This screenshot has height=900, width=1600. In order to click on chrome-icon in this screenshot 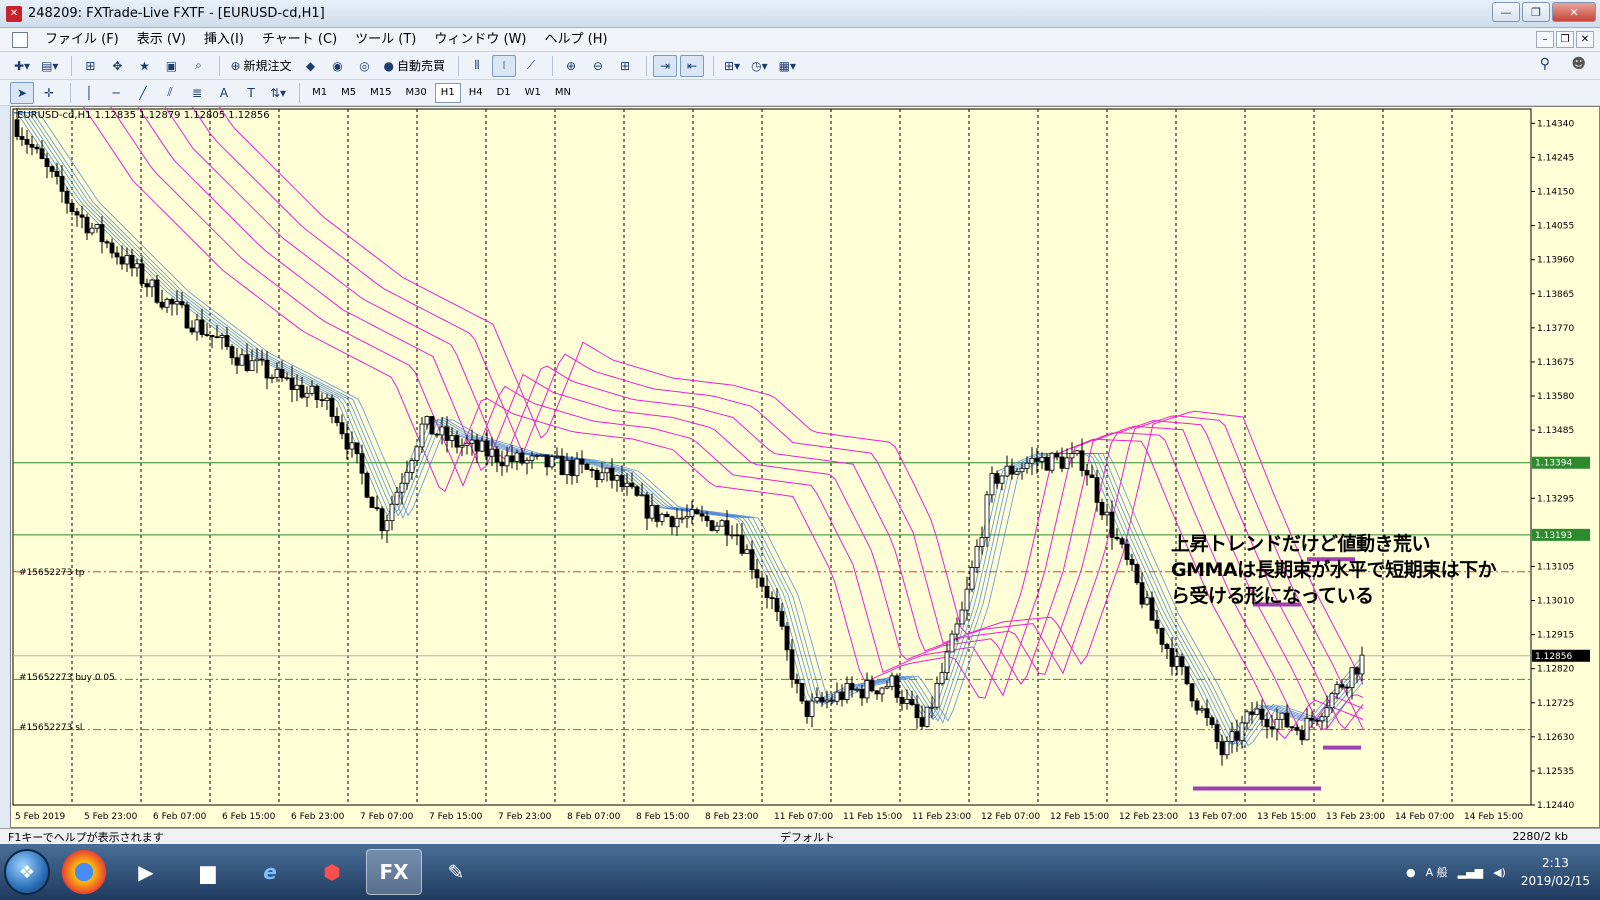, I will do `click(84, 872)`.